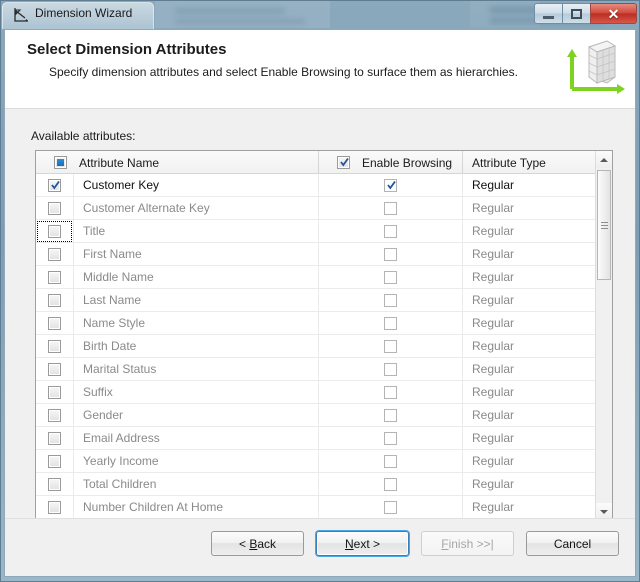 This screenshot has height=582, width=640. I want to click on cell-attribute-name: Total Children, so click(177, 484).